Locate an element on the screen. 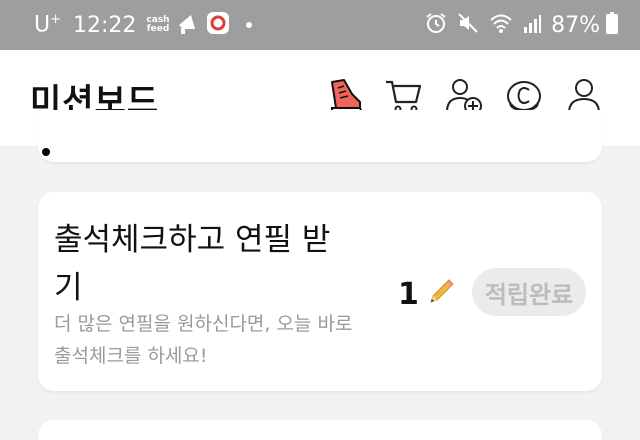 Image resolution: width=640 pixels, height=440 pixels. mission-title: 출석체크하고 연필 받기 is located at coordinates (192, 264).